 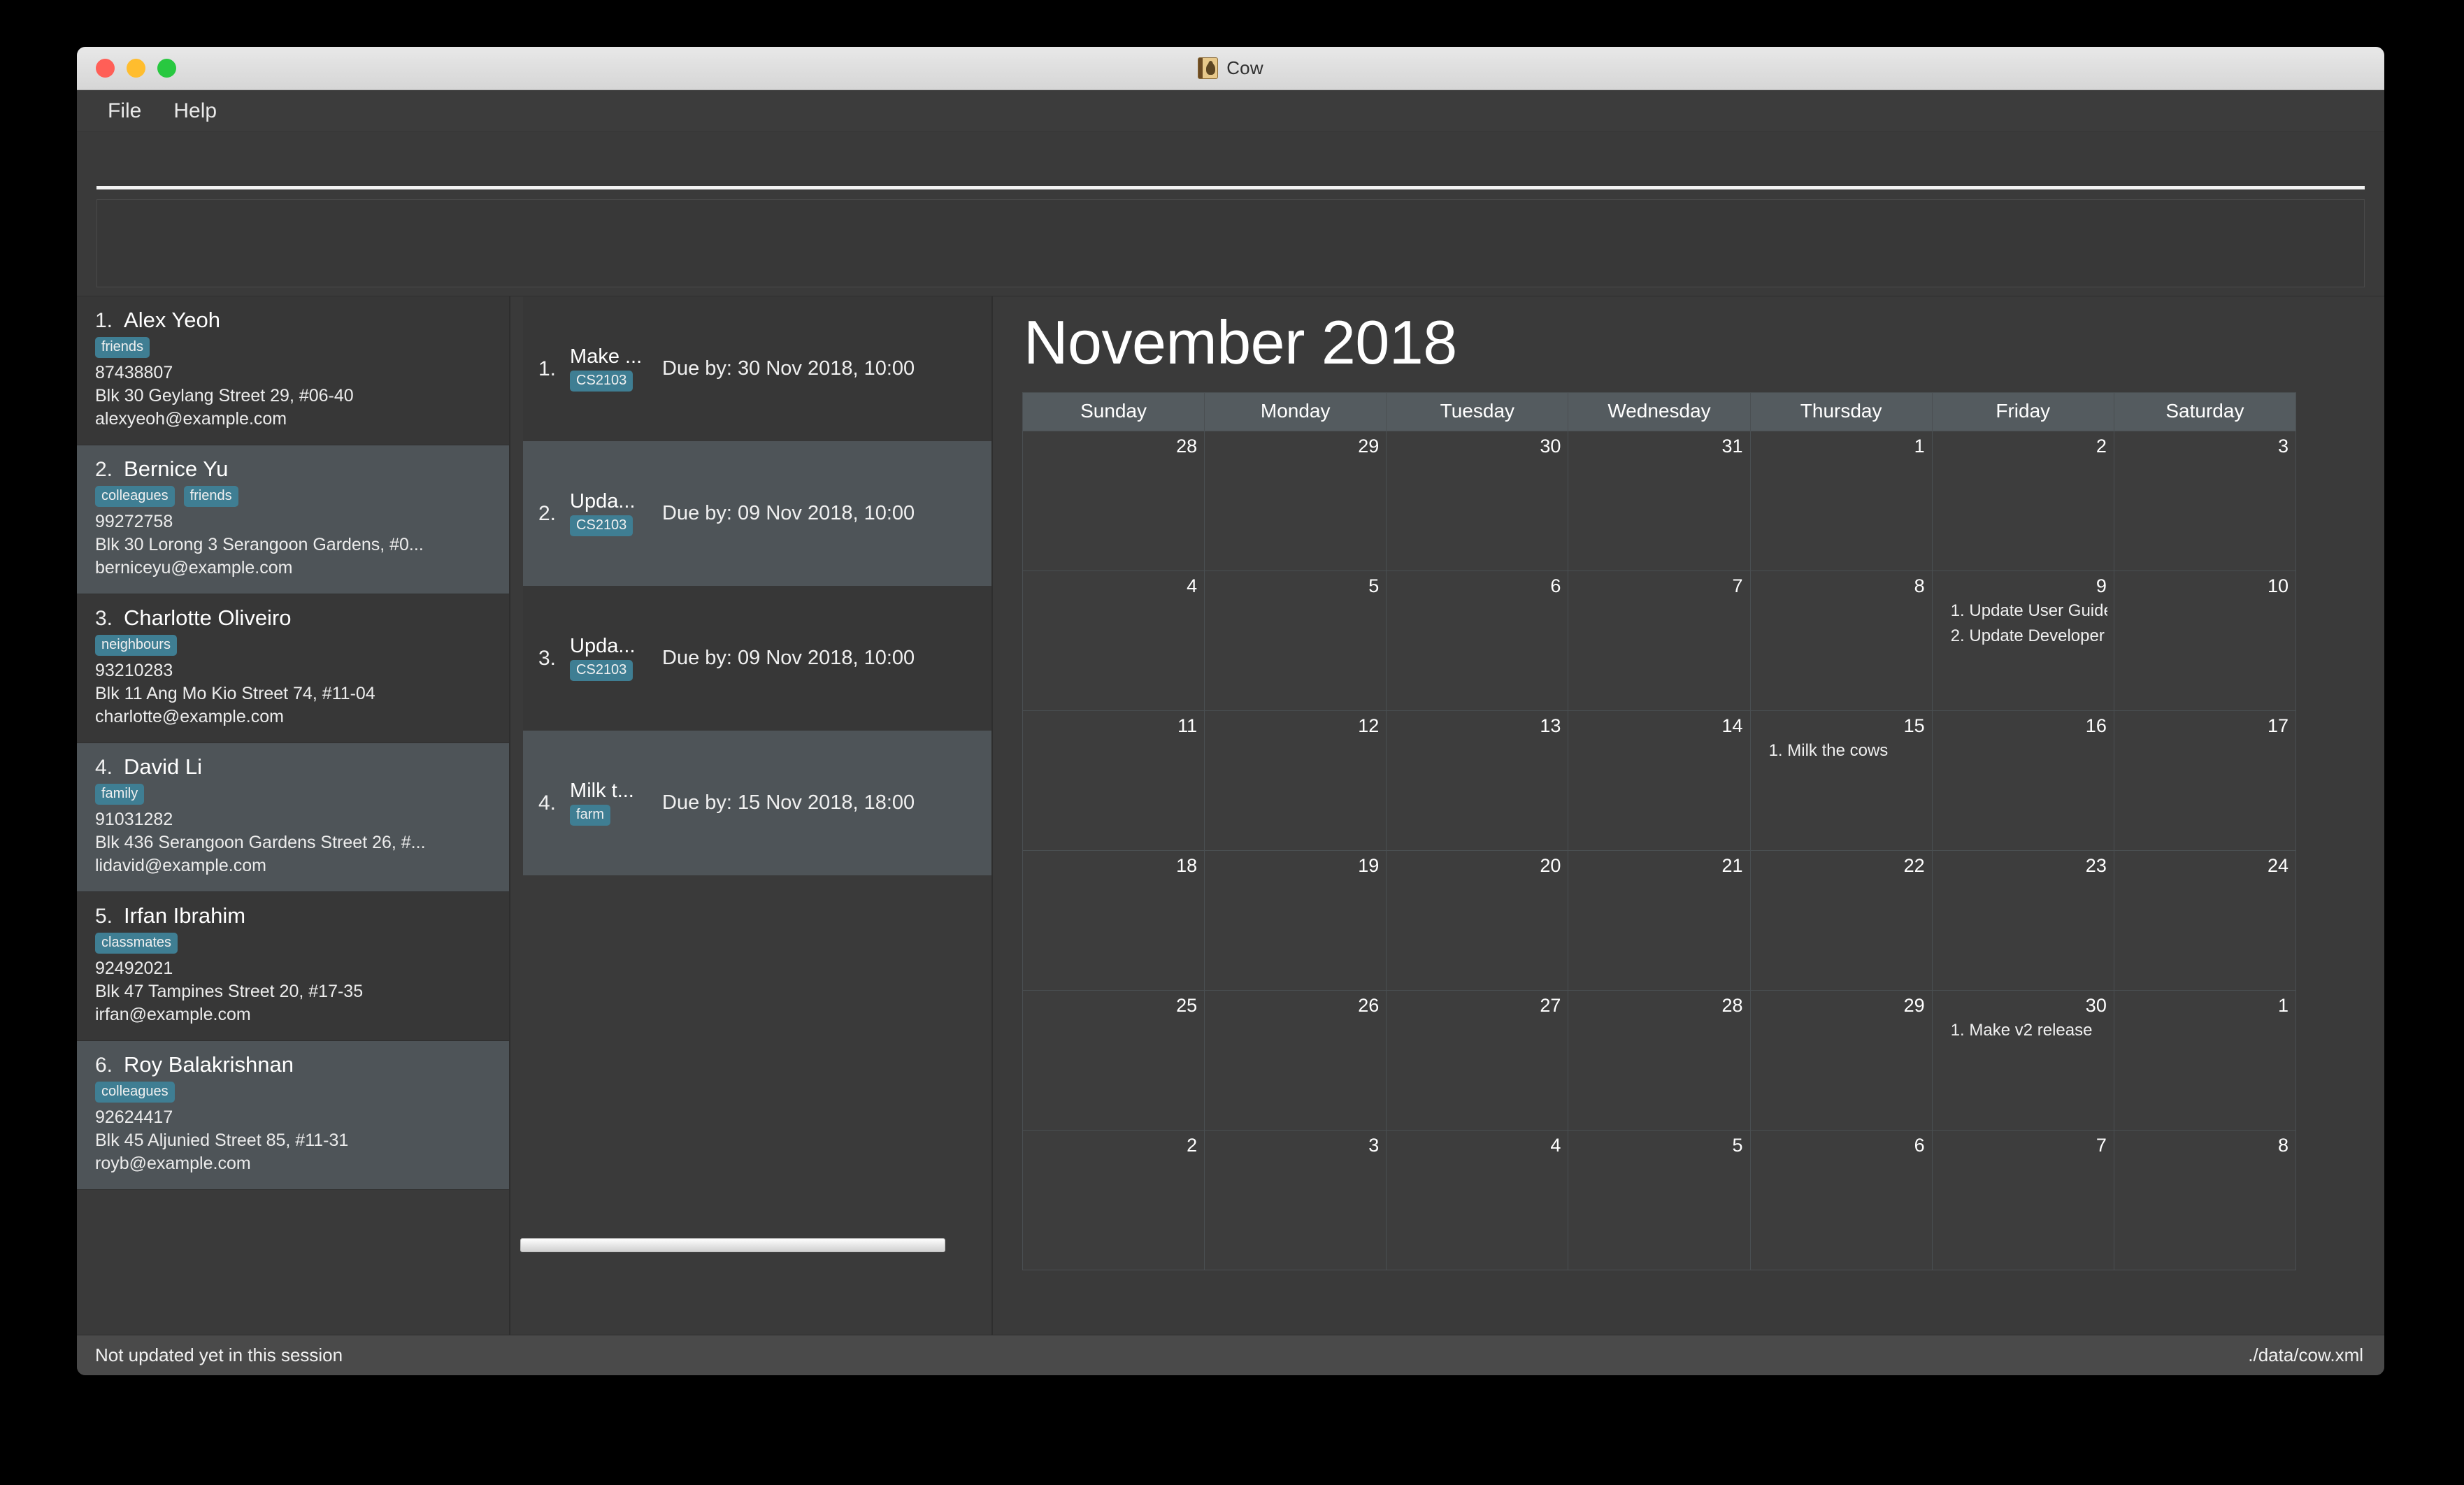 I want to click on menu-bar: File Help, so click(x=1230, y=111).